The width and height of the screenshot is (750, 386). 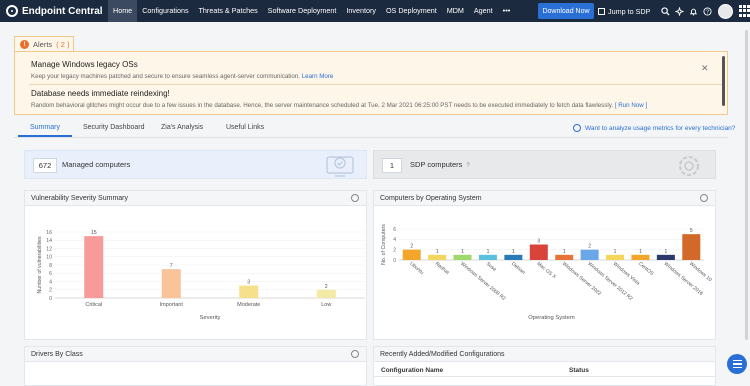 What do you see at coordinates (631, 105) in the screenshot?
I see `run-now-link: [ Run Now ]` at bounding box center [631, 105].